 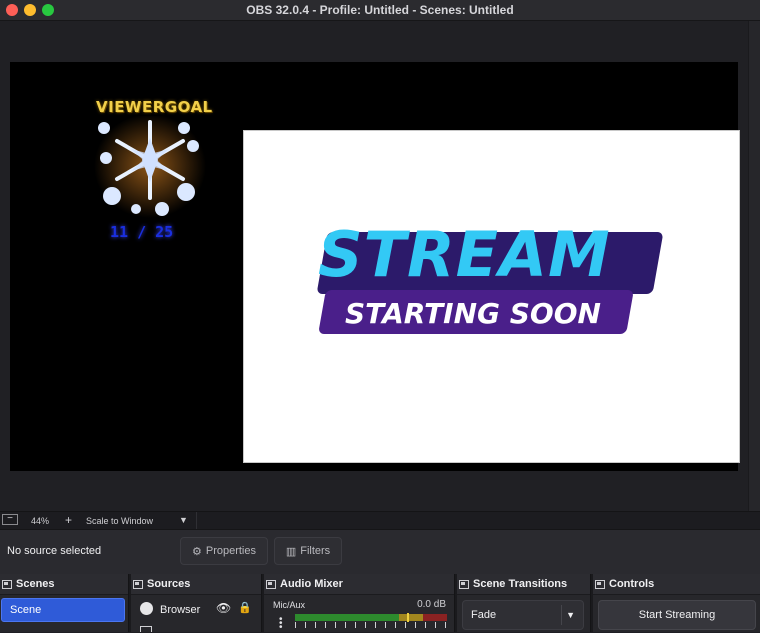 I want to click on filters-label: Filters, so click(x=315, y=551).